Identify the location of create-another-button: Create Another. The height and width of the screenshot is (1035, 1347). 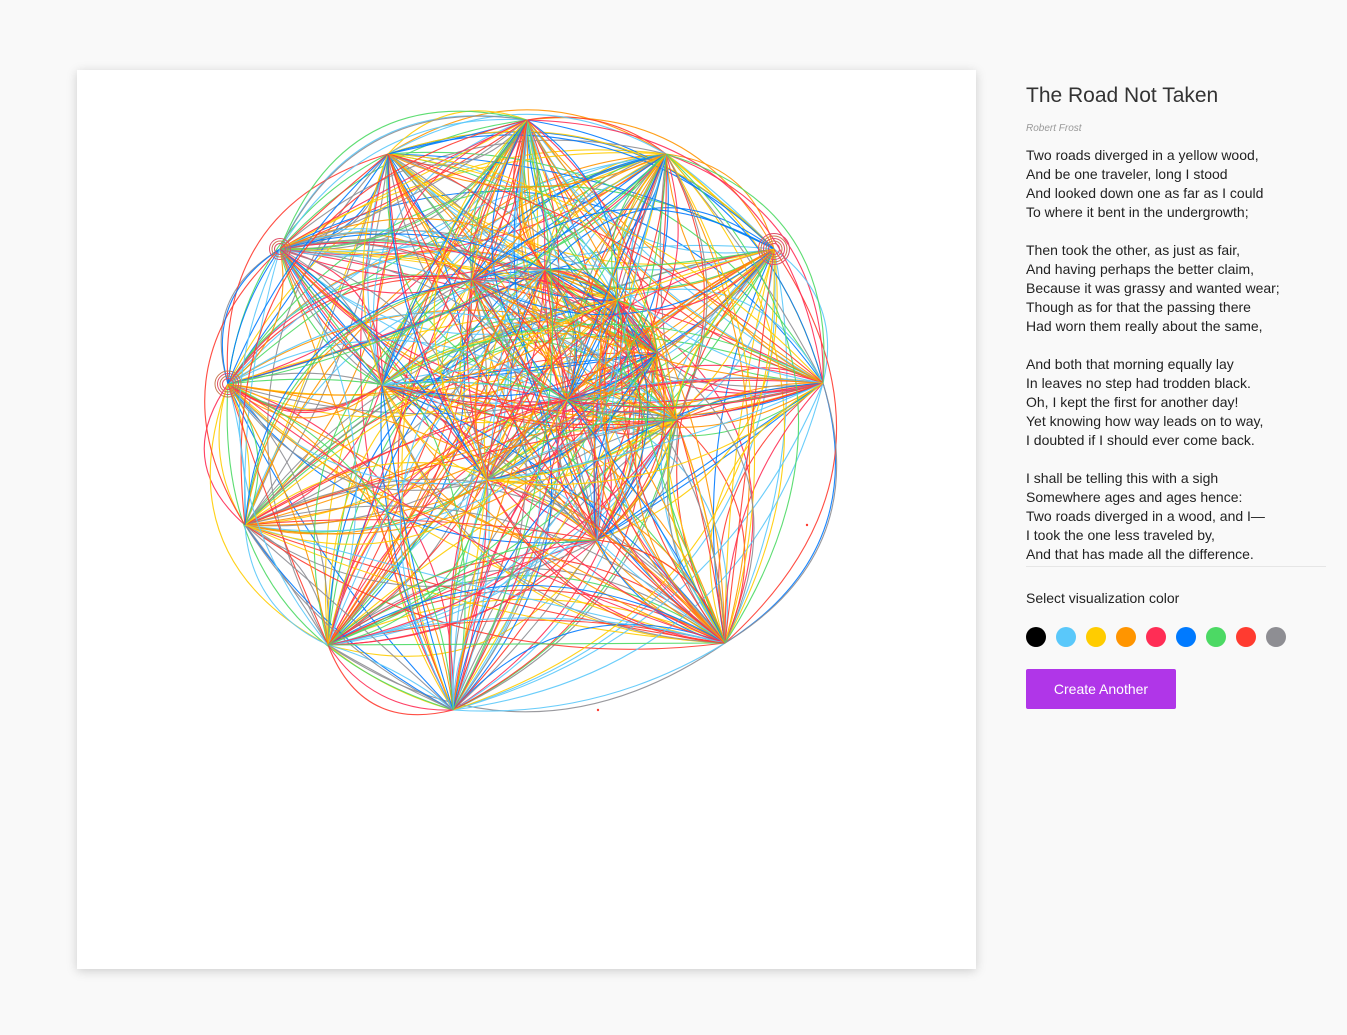
(1101, 689).